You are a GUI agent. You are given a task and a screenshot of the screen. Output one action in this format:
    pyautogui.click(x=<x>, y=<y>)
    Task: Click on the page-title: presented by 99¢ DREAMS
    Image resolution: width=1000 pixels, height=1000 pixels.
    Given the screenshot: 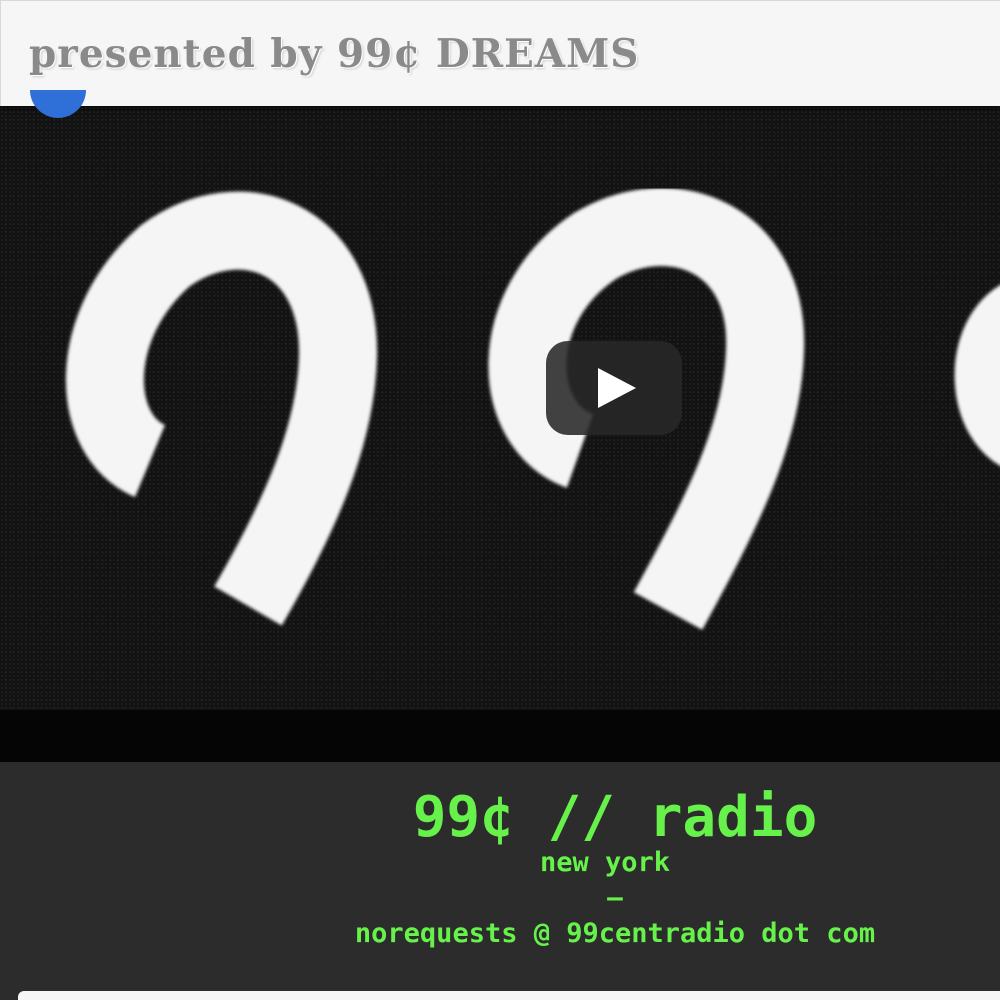 What is the action you would take?
    pyautogui.click(x=334, y=54)
    